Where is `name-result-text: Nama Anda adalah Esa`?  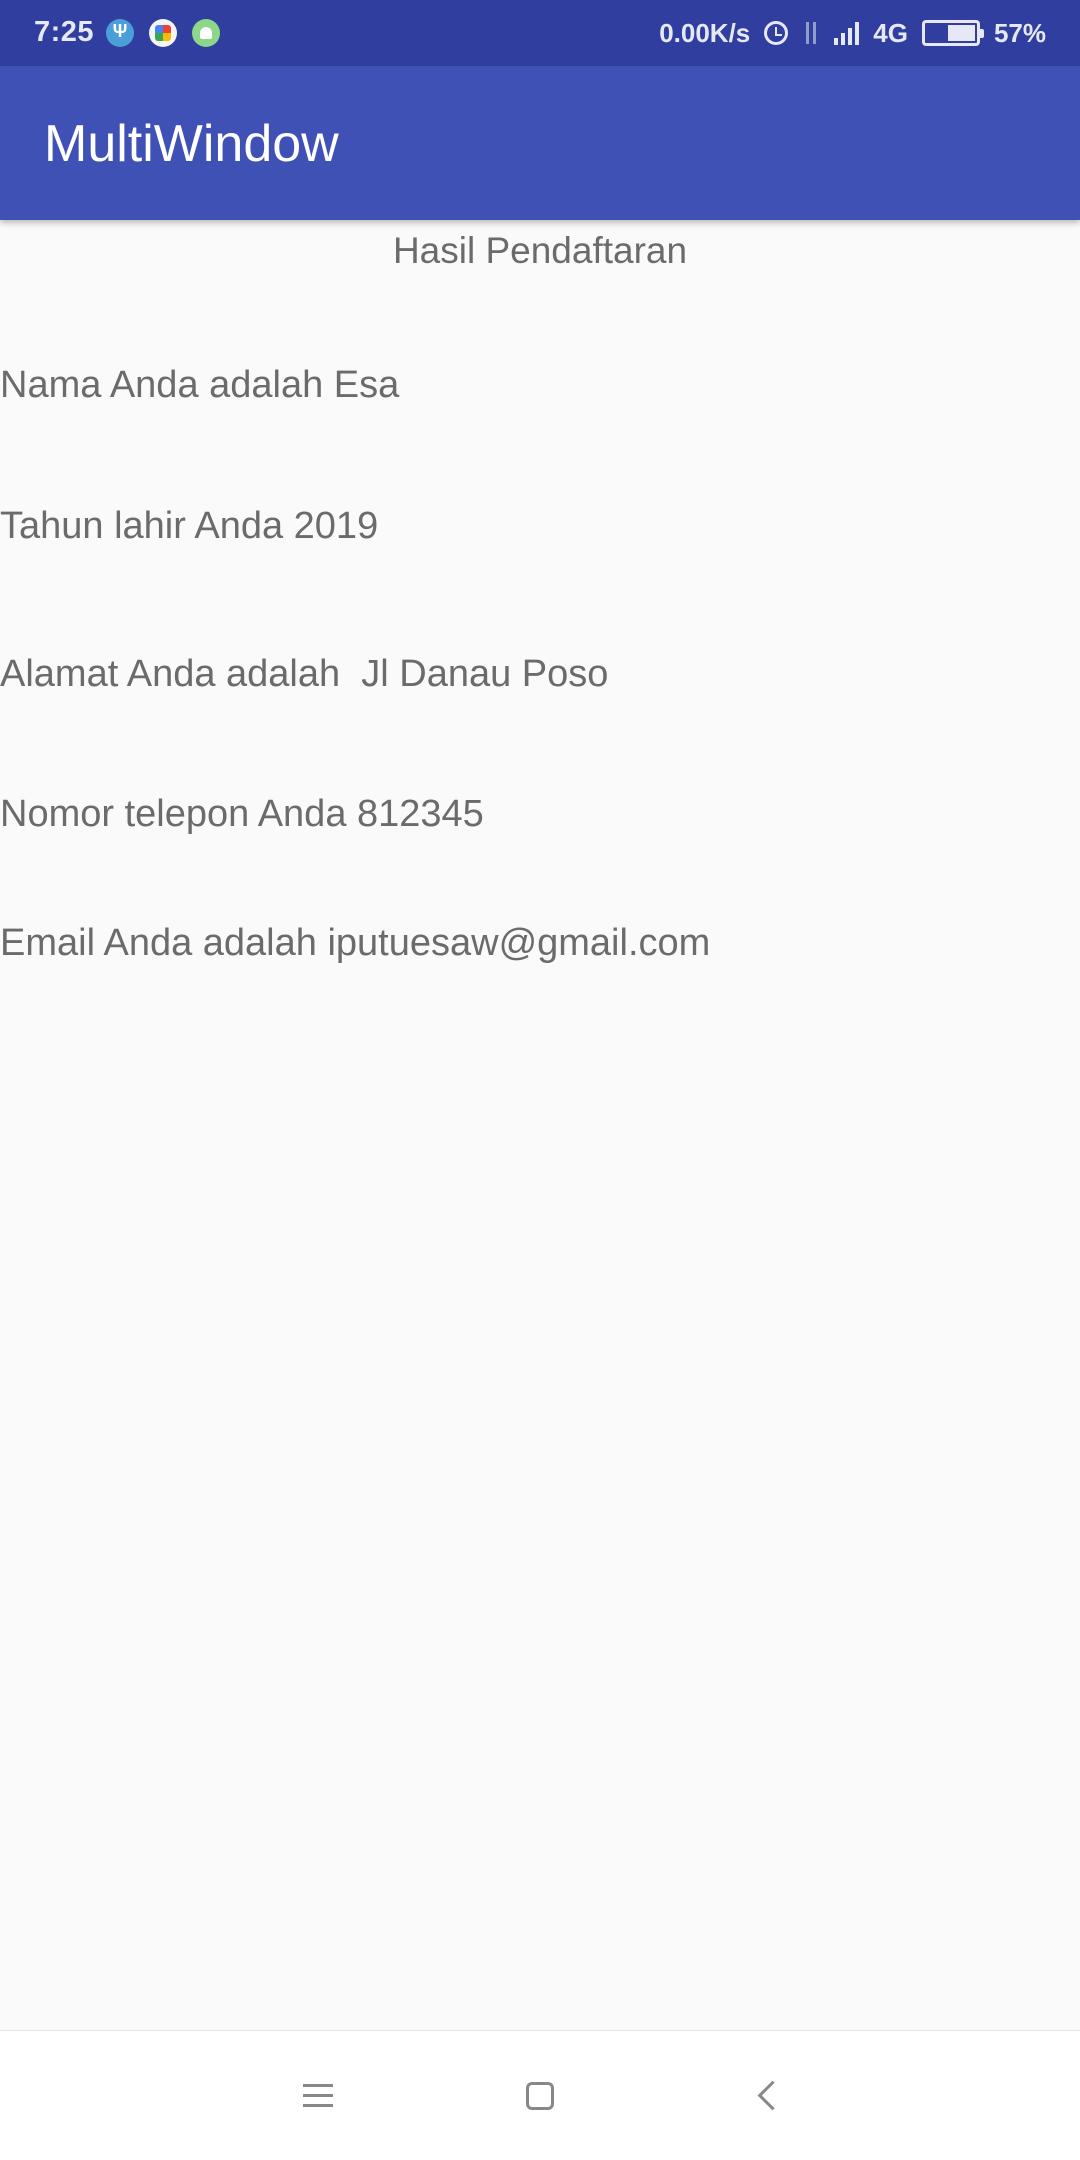 name-result-text: Nama Anda adalah Esa is located at coordinates (200, 385).